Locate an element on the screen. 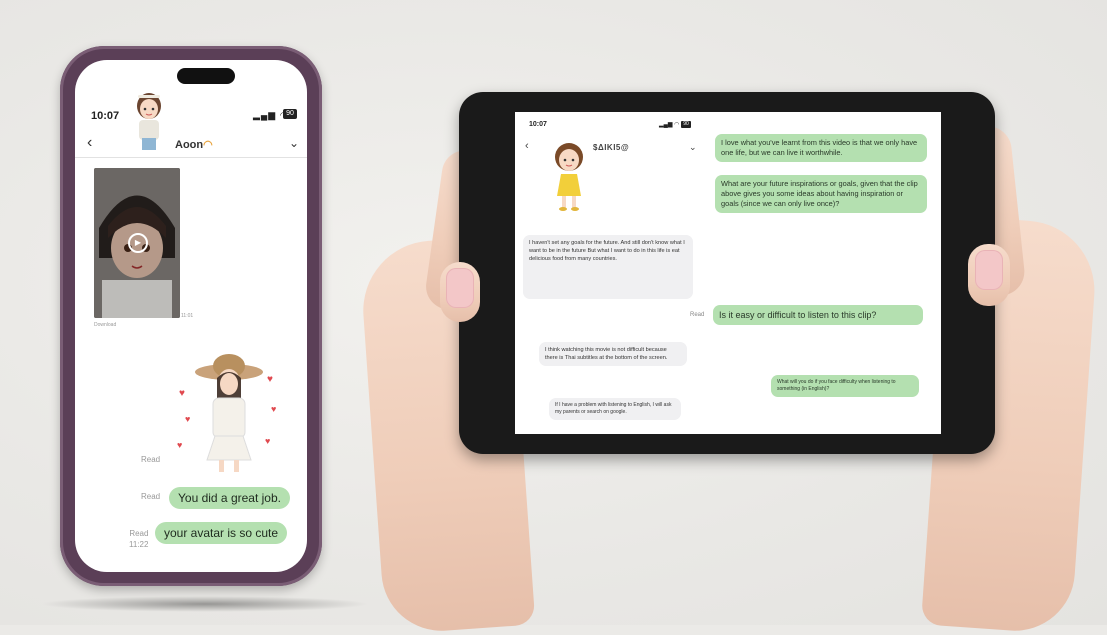 This screenshot has width=1107, height=635. contact-name: $ΔΙΚΙ5@ is located at coordinates (611, 147).